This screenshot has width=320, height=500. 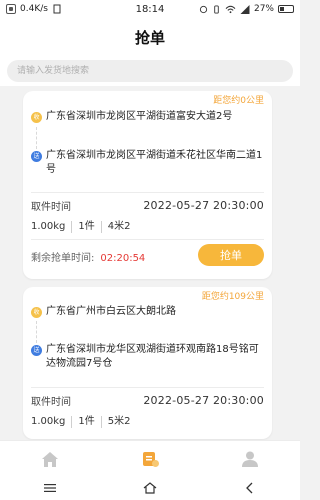 What do you see at coordinates (139, 116) in the screenshot?
I see `pickup-address: 广东省深圳市龙岗区平湖街道富安大道2号` at bounding box center [139, 116].